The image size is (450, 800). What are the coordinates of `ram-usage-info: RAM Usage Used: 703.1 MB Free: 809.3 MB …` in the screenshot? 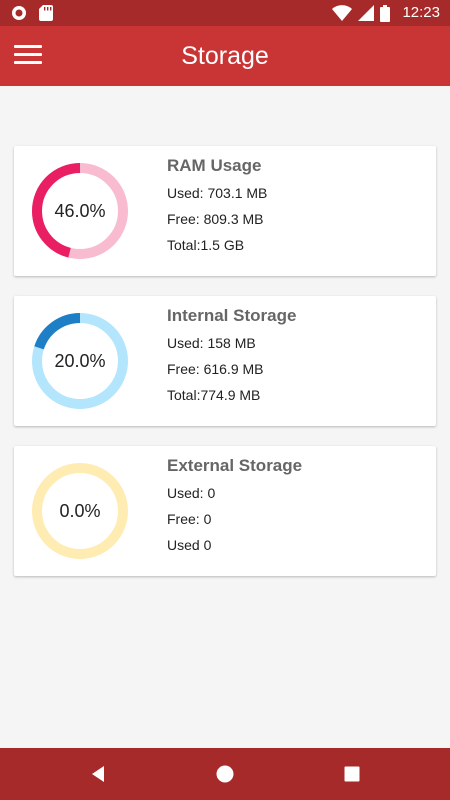 It's located at (217, 209).